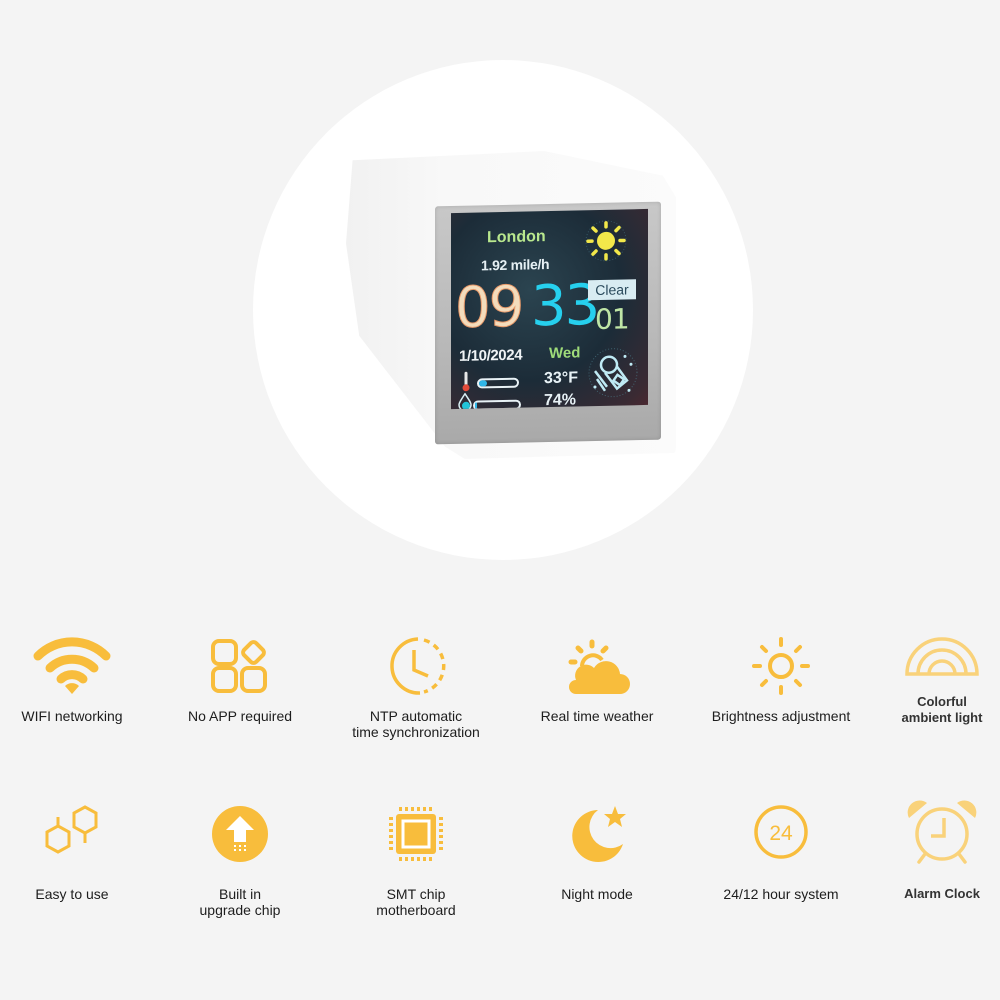 This screenshot has width=1000, height=1000. What do you see at coordinates (612, 319) in the screenshot?
I see `screen-time-seconds: 01` at bounding box center [612, 319].